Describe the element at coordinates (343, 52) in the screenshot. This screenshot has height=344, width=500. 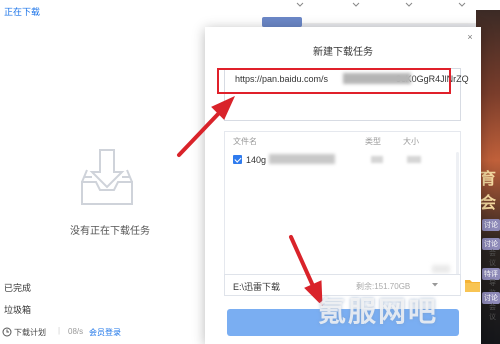
I see `dialog-title: 新建下载任务` at that location.